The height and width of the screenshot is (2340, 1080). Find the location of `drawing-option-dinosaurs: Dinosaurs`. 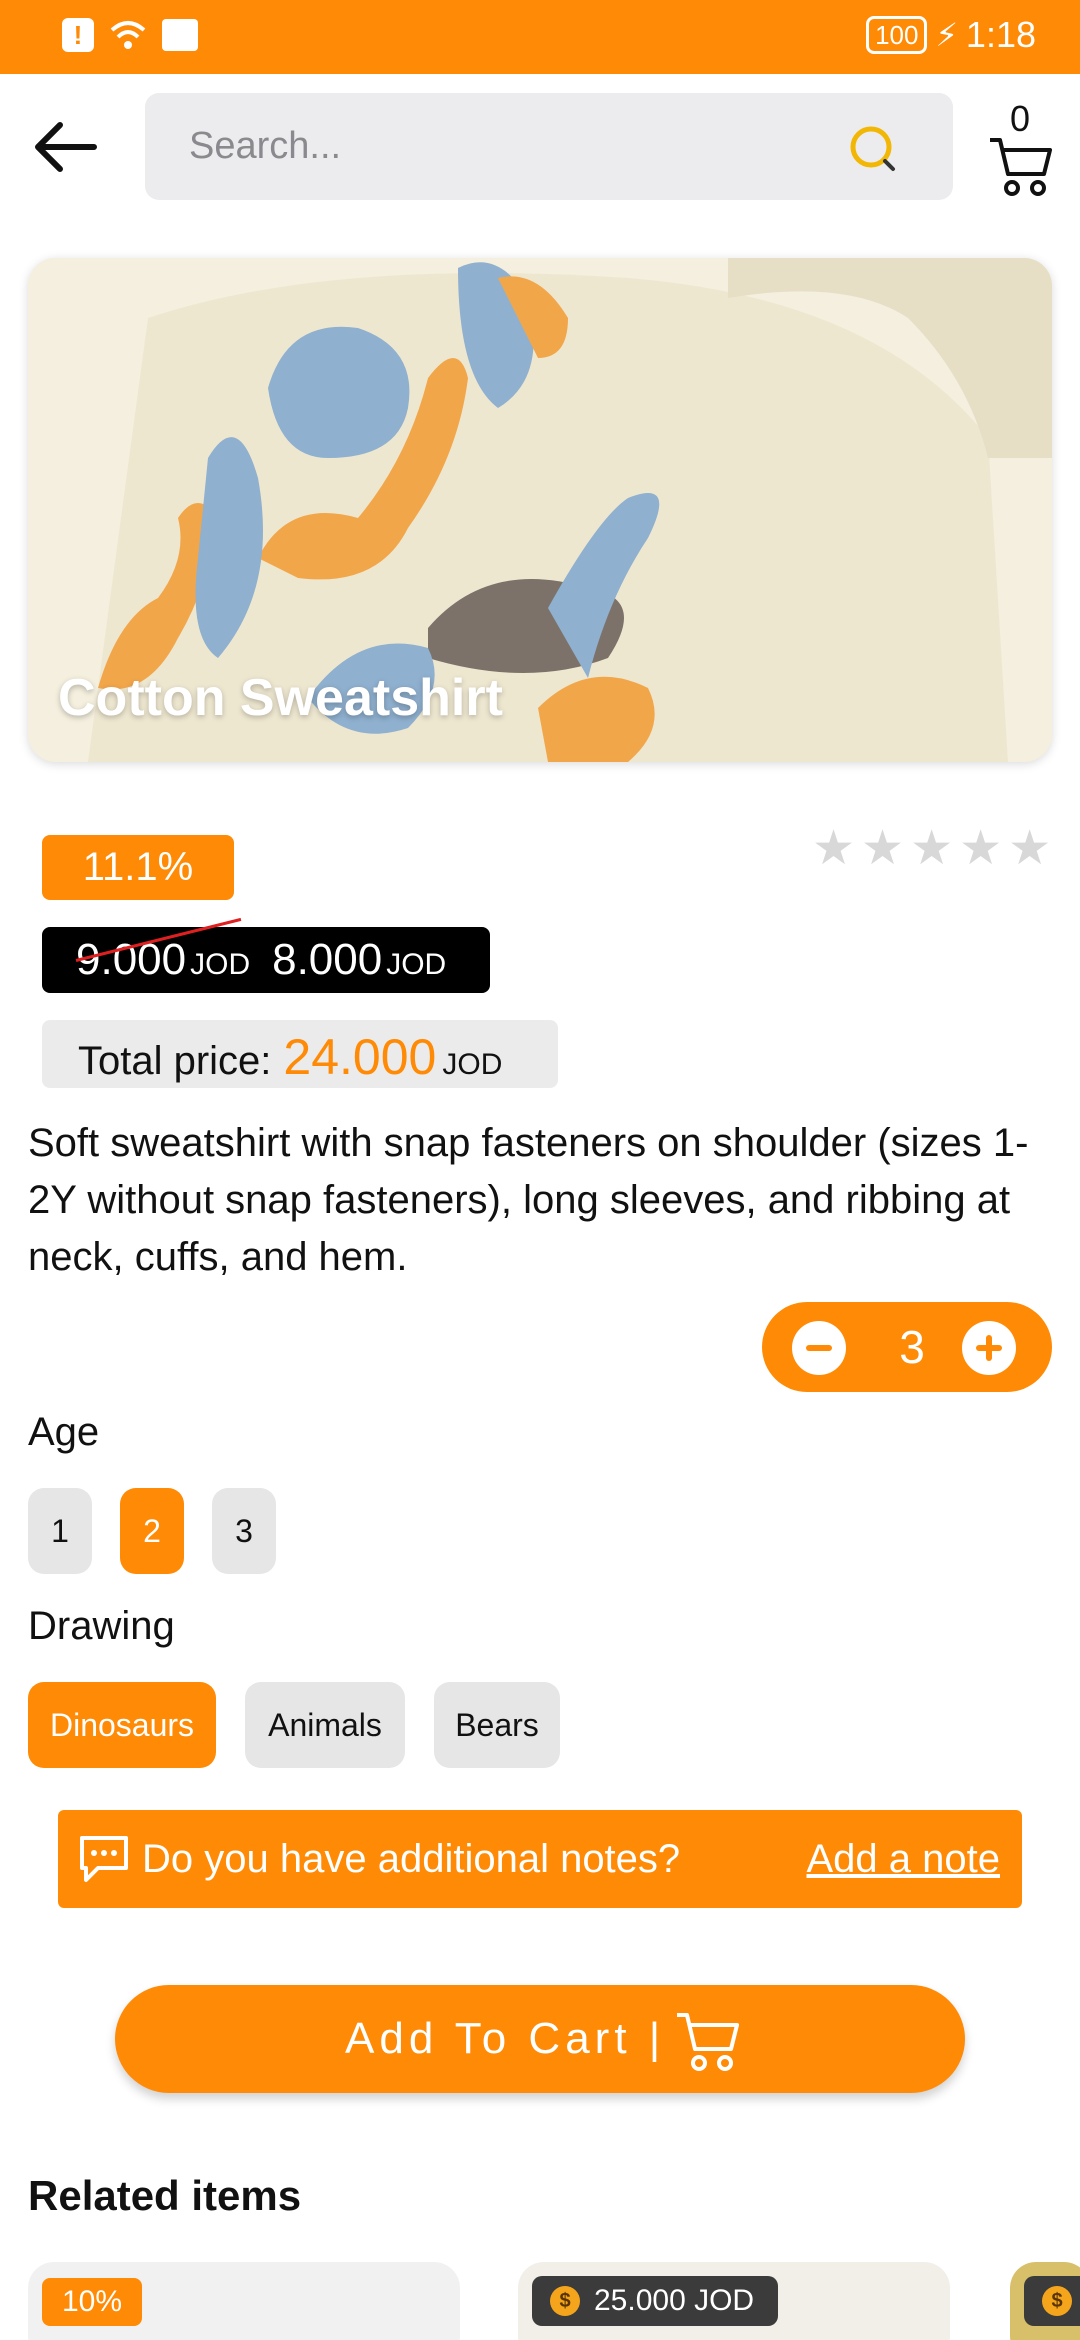

drawing-option-dinosaurs: Dinosaurs is located at coordinates (122, 1725).